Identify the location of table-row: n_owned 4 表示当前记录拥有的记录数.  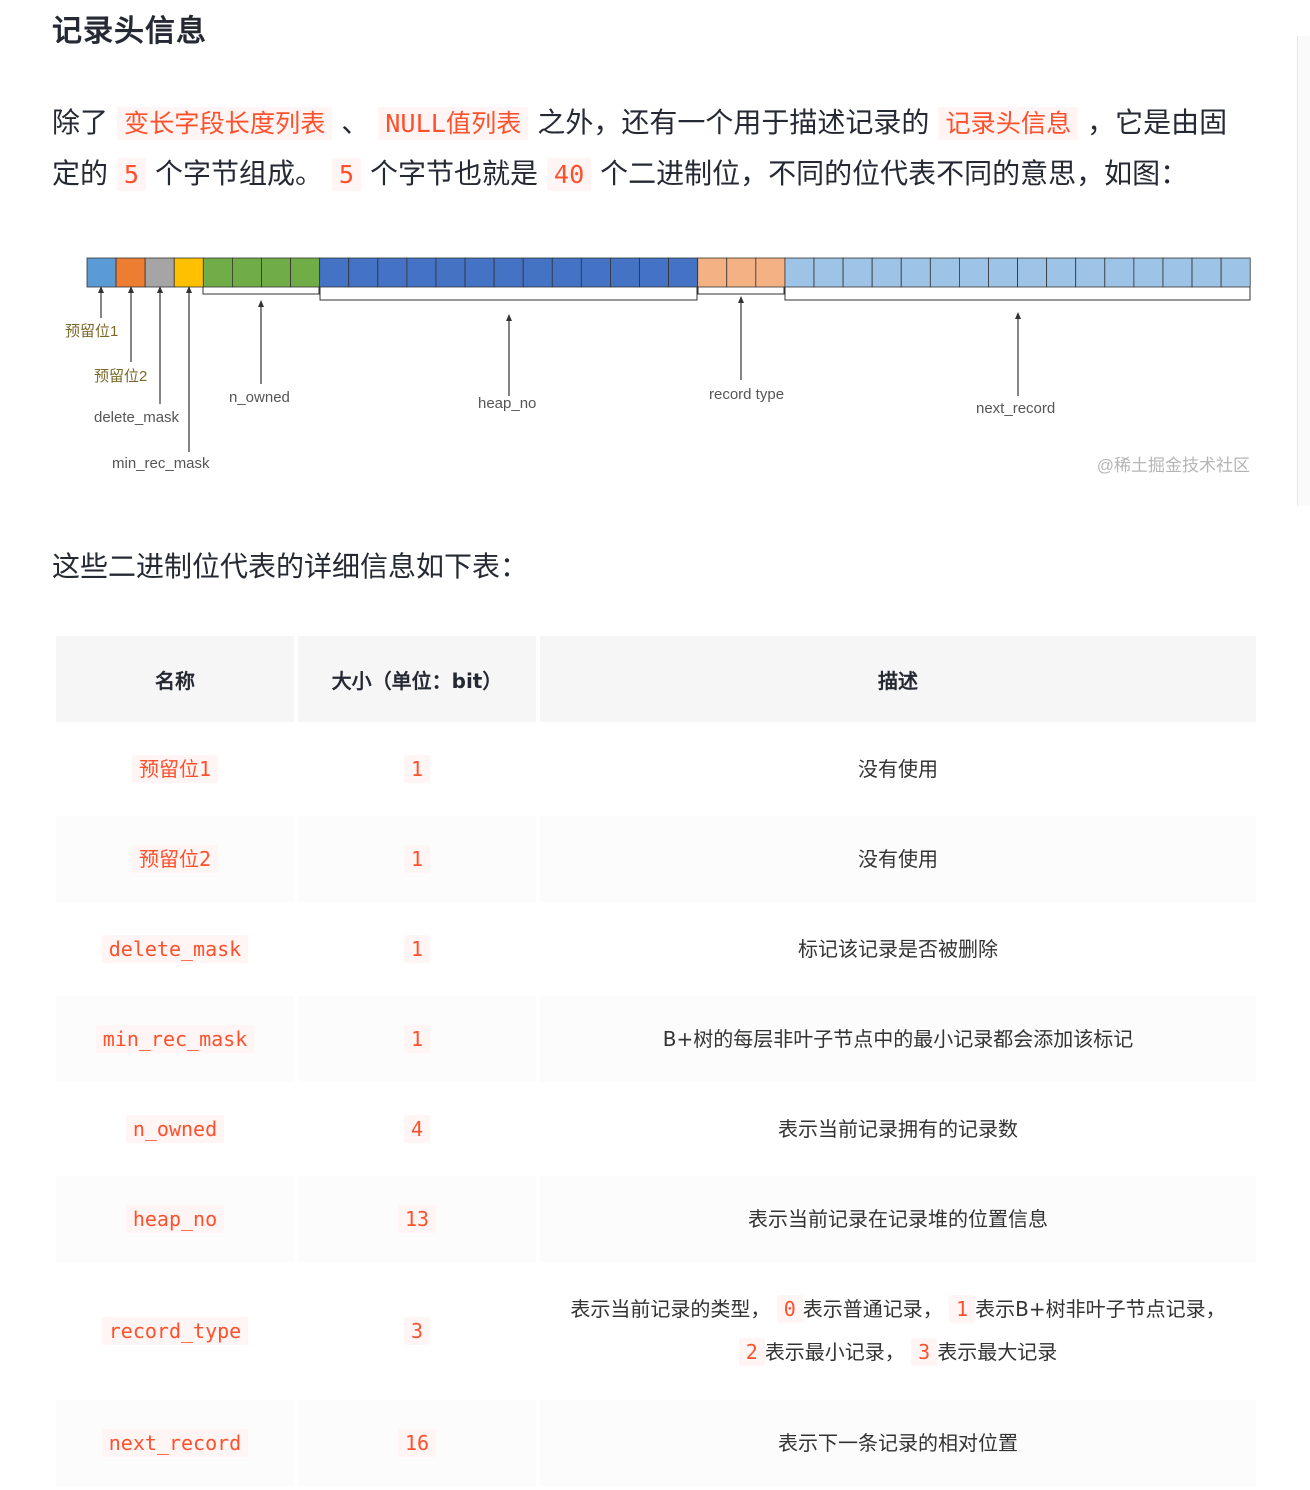
(656, 1129).